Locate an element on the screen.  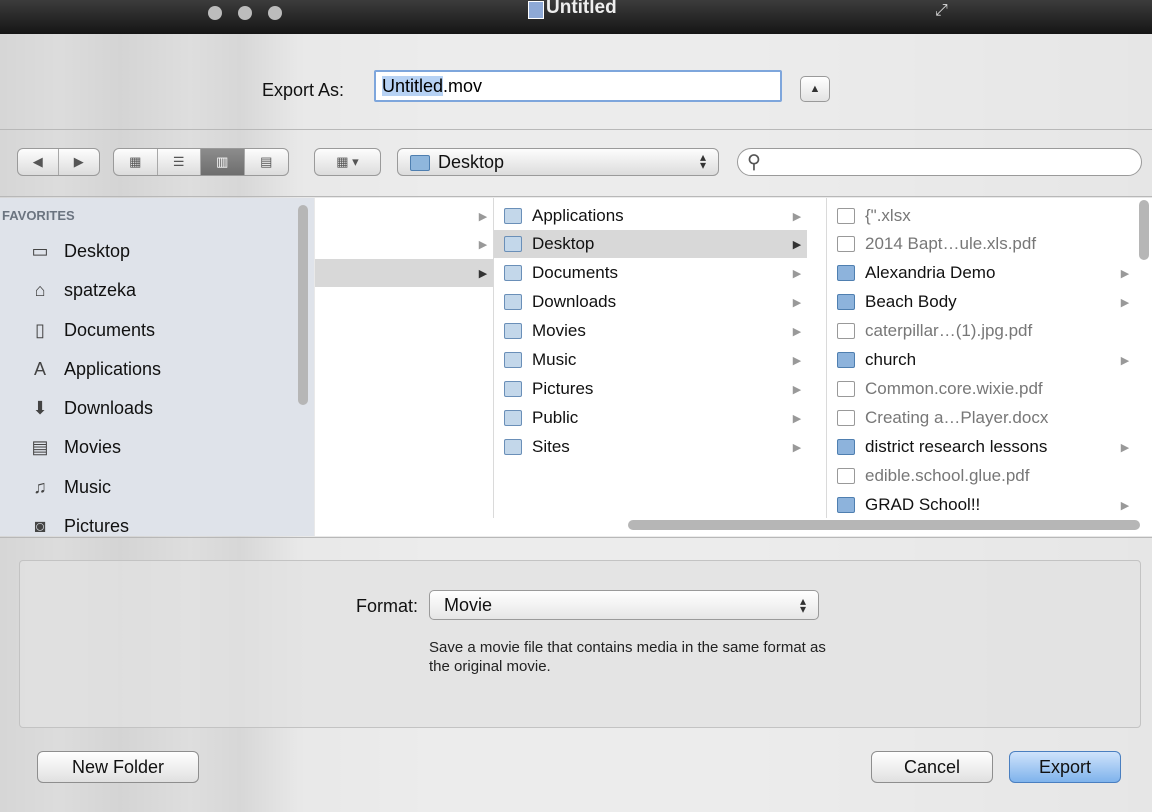
zoom-window-button is located at coordinates (275, 13).